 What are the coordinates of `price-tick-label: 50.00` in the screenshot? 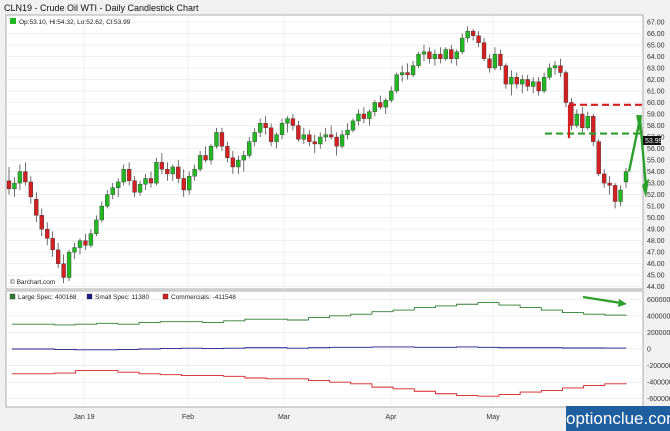 It's located at (656, 218).